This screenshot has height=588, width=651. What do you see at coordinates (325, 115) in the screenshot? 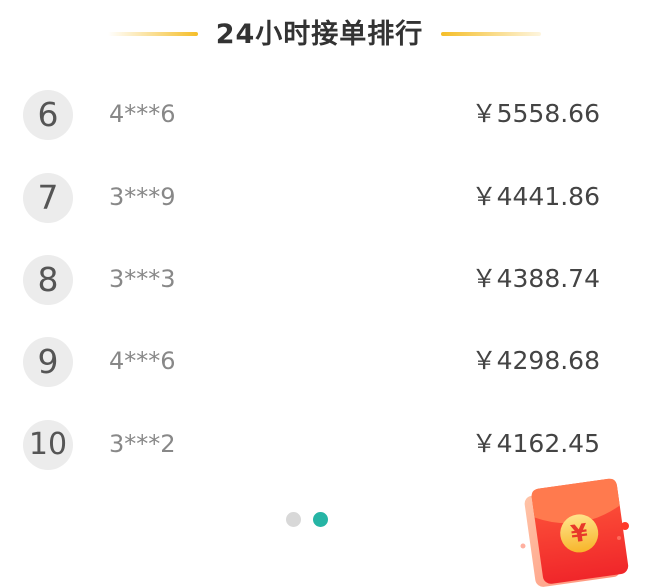
I see `ranking-row: 6 4***6 ￥5558.66` at bounding box center [325, 115].